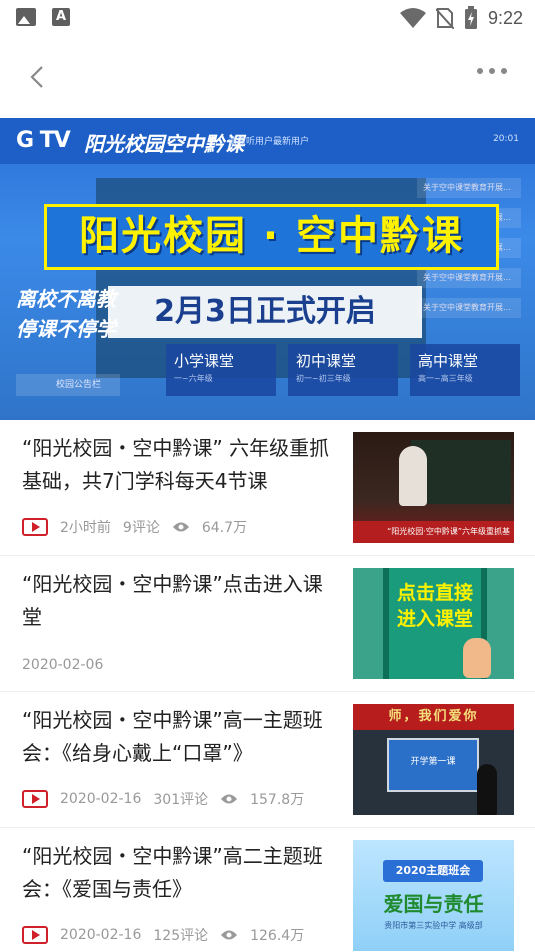 The width and height of the screenshot is (535, 952). Describe the element at coordinates (181, 936) in the screenshot. I see `news-comments: 125评论` at that location.